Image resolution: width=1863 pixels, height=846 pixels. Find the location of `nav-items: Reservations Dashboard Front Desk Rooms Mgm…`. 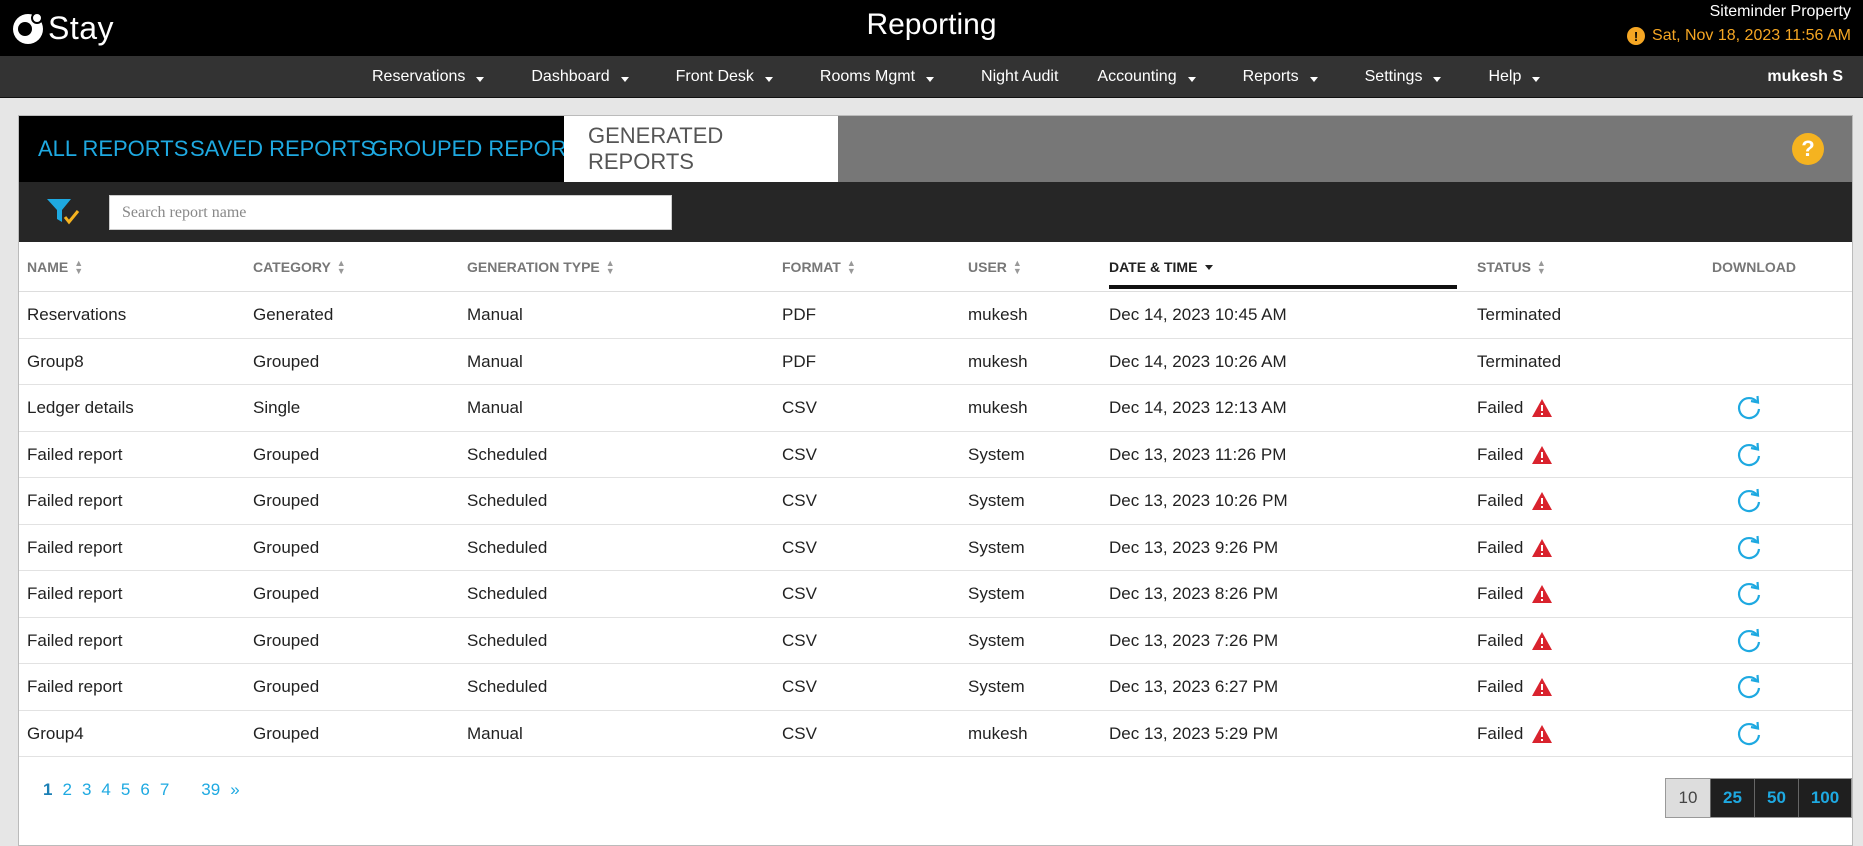

nav-items: Reservations Dashboard Front Desk Rooms Mgm… is located at coordinates (979, 77).